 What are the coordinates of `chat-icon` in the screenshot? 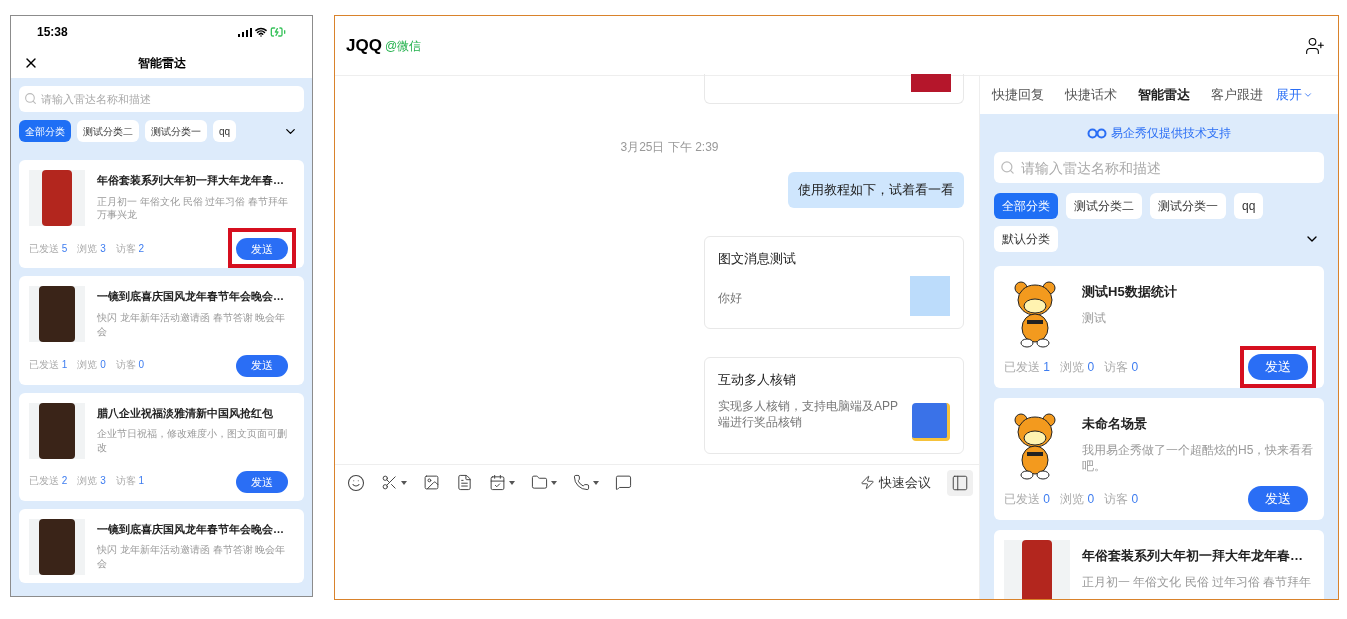 It's located at (623, 482).